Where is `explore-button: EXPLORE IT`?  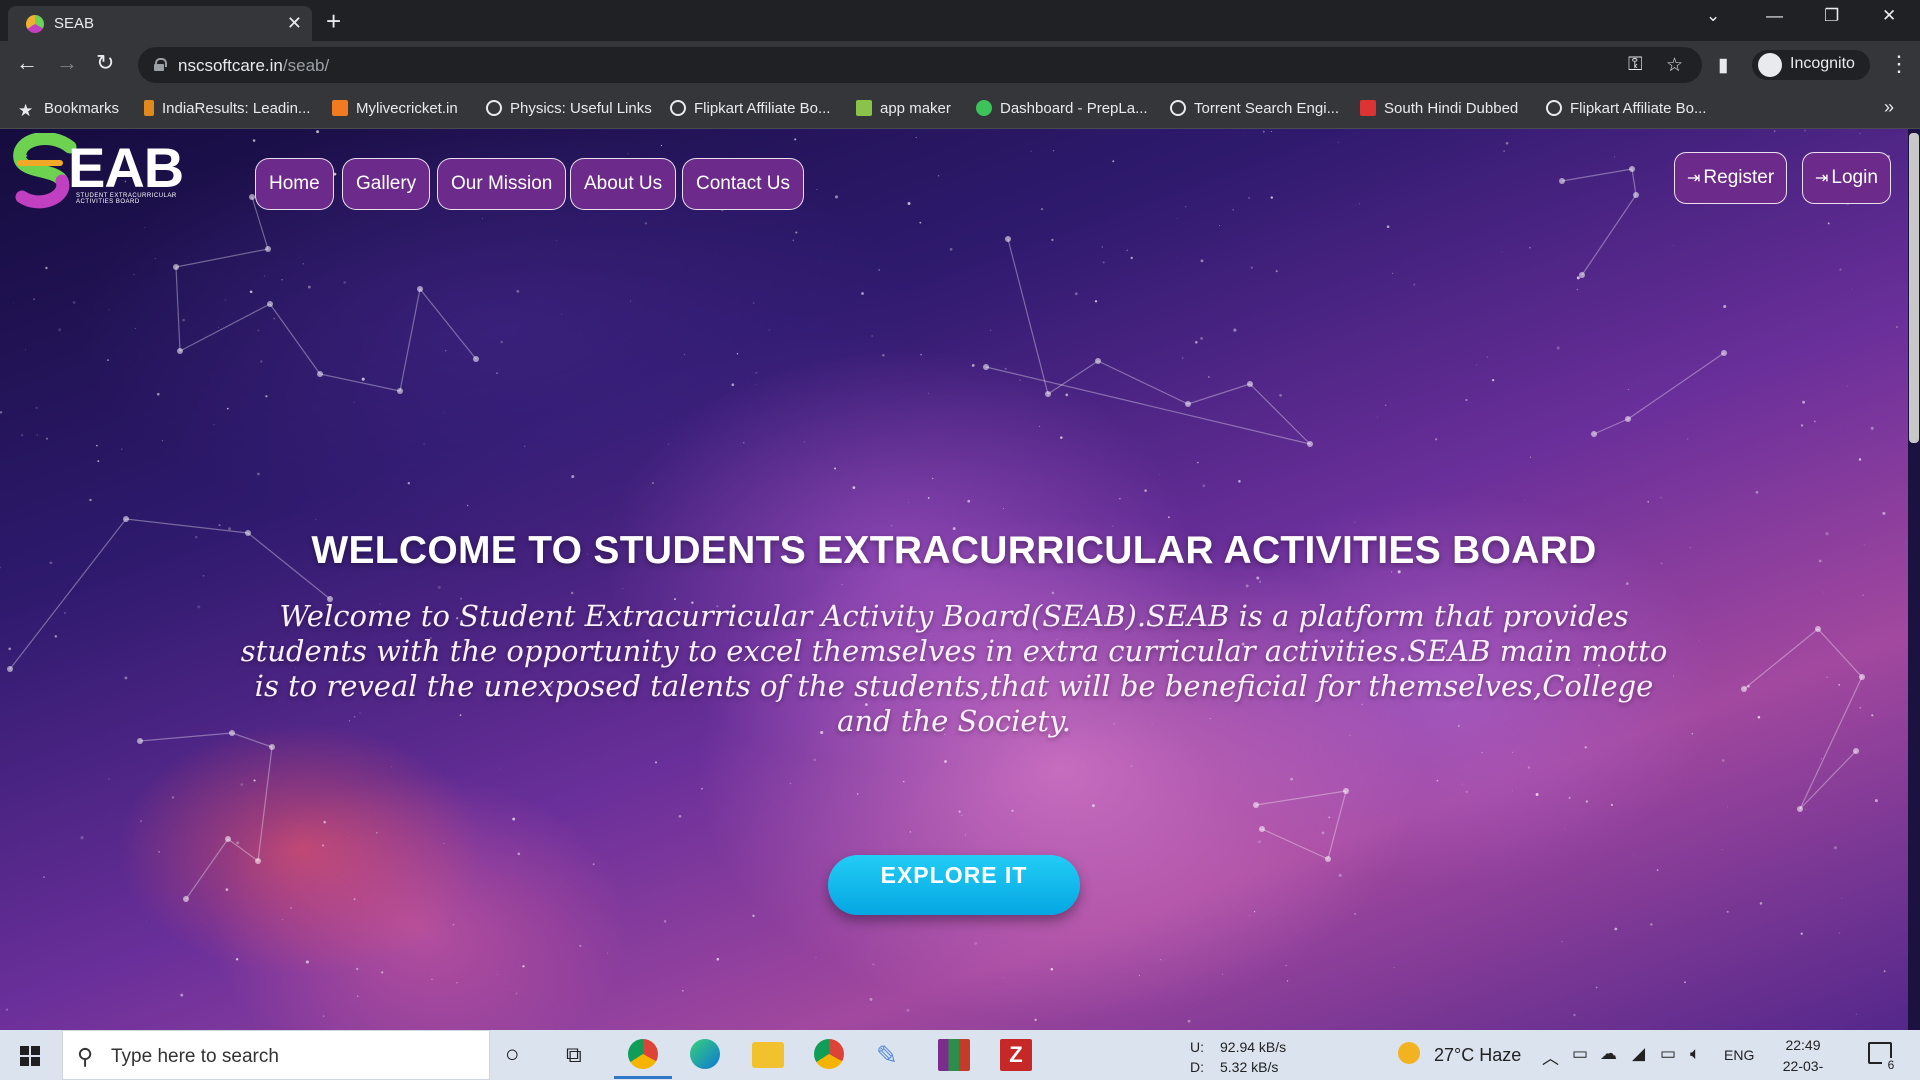 explore-button: EXPLORE IT is located at coordinates (954, 885).